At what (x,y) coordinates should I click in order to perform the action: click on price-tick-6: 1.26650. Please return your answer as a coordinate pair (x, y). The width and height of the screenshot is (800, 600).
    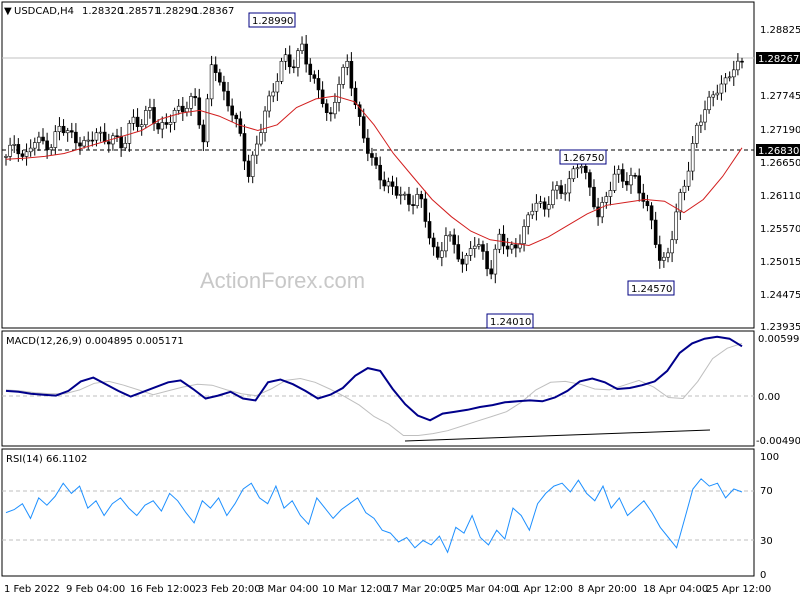
    Looking at the image, I should click on (780, 163).